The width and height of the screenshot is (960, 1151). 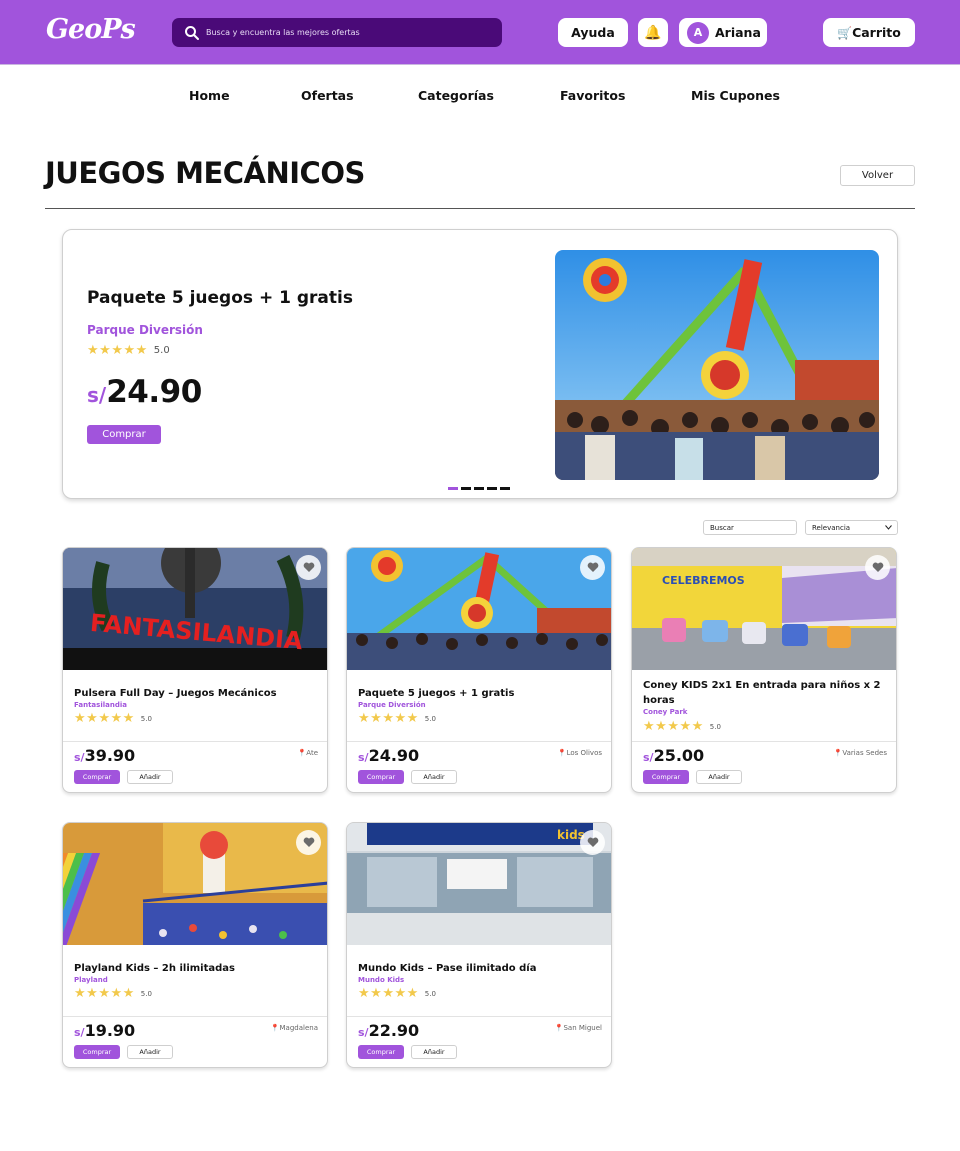 I want to click on nav-ofertas: Ofertas, so click(x=327, y=95).